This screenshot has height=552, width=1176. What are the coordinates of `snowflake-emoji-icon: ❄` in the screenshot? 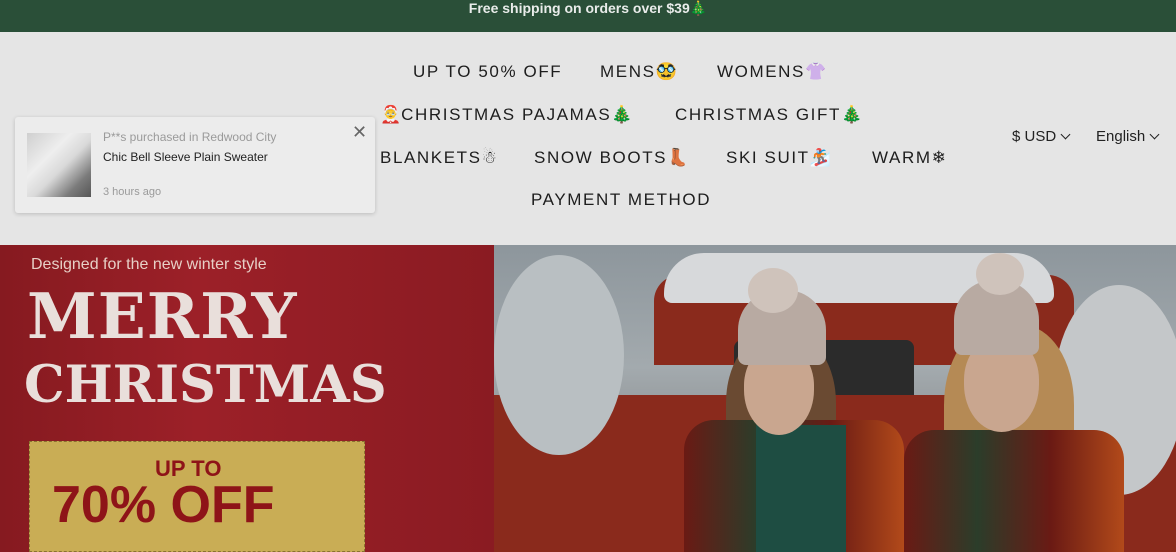 It's located at (938, 157).